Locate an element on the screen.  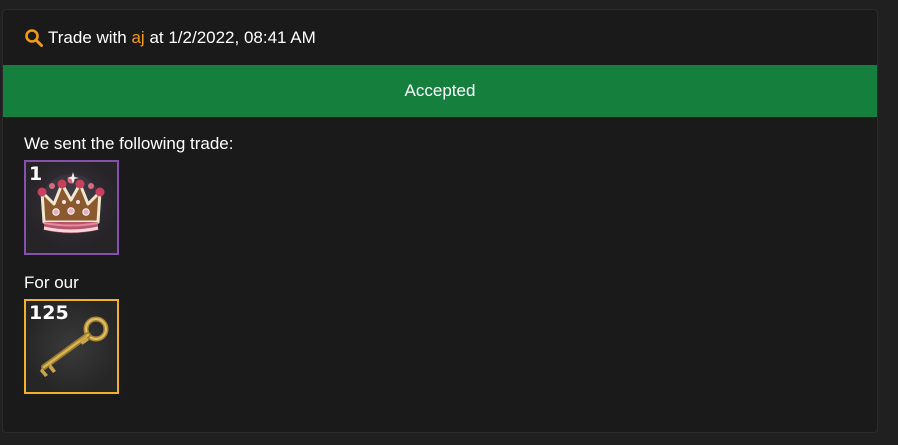
status-label: Accepted is located at coordinates (440, 90).